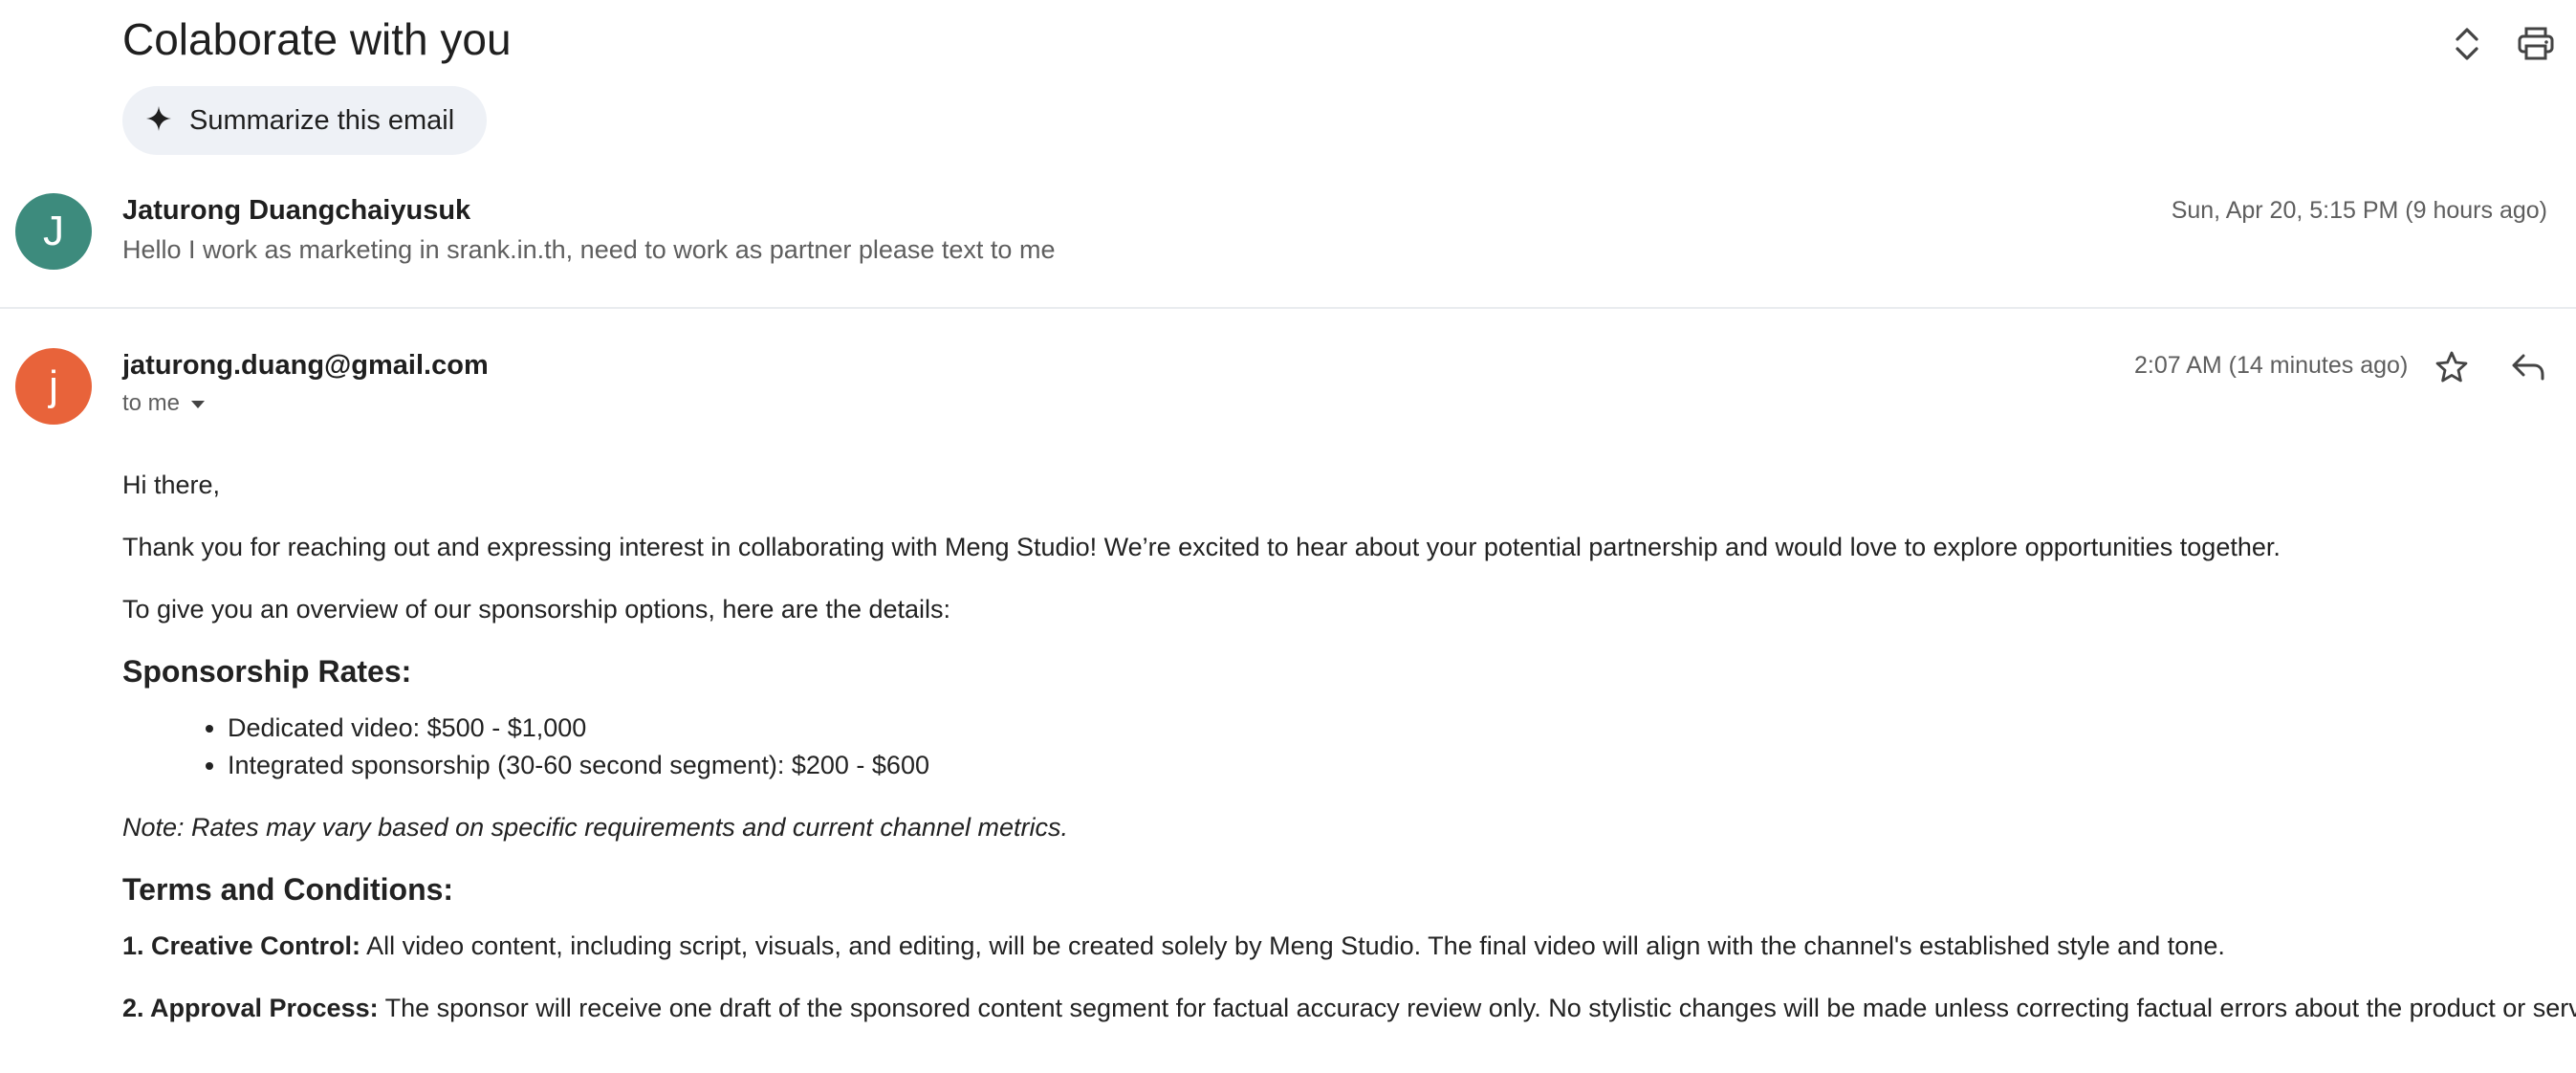 The width and height of the screenshot is (2576, 1073). What do you see at coordinates (241, 945) in the screenshot?
I see `term-title: 1. Creative Control:` at bounding box center [241, 945].